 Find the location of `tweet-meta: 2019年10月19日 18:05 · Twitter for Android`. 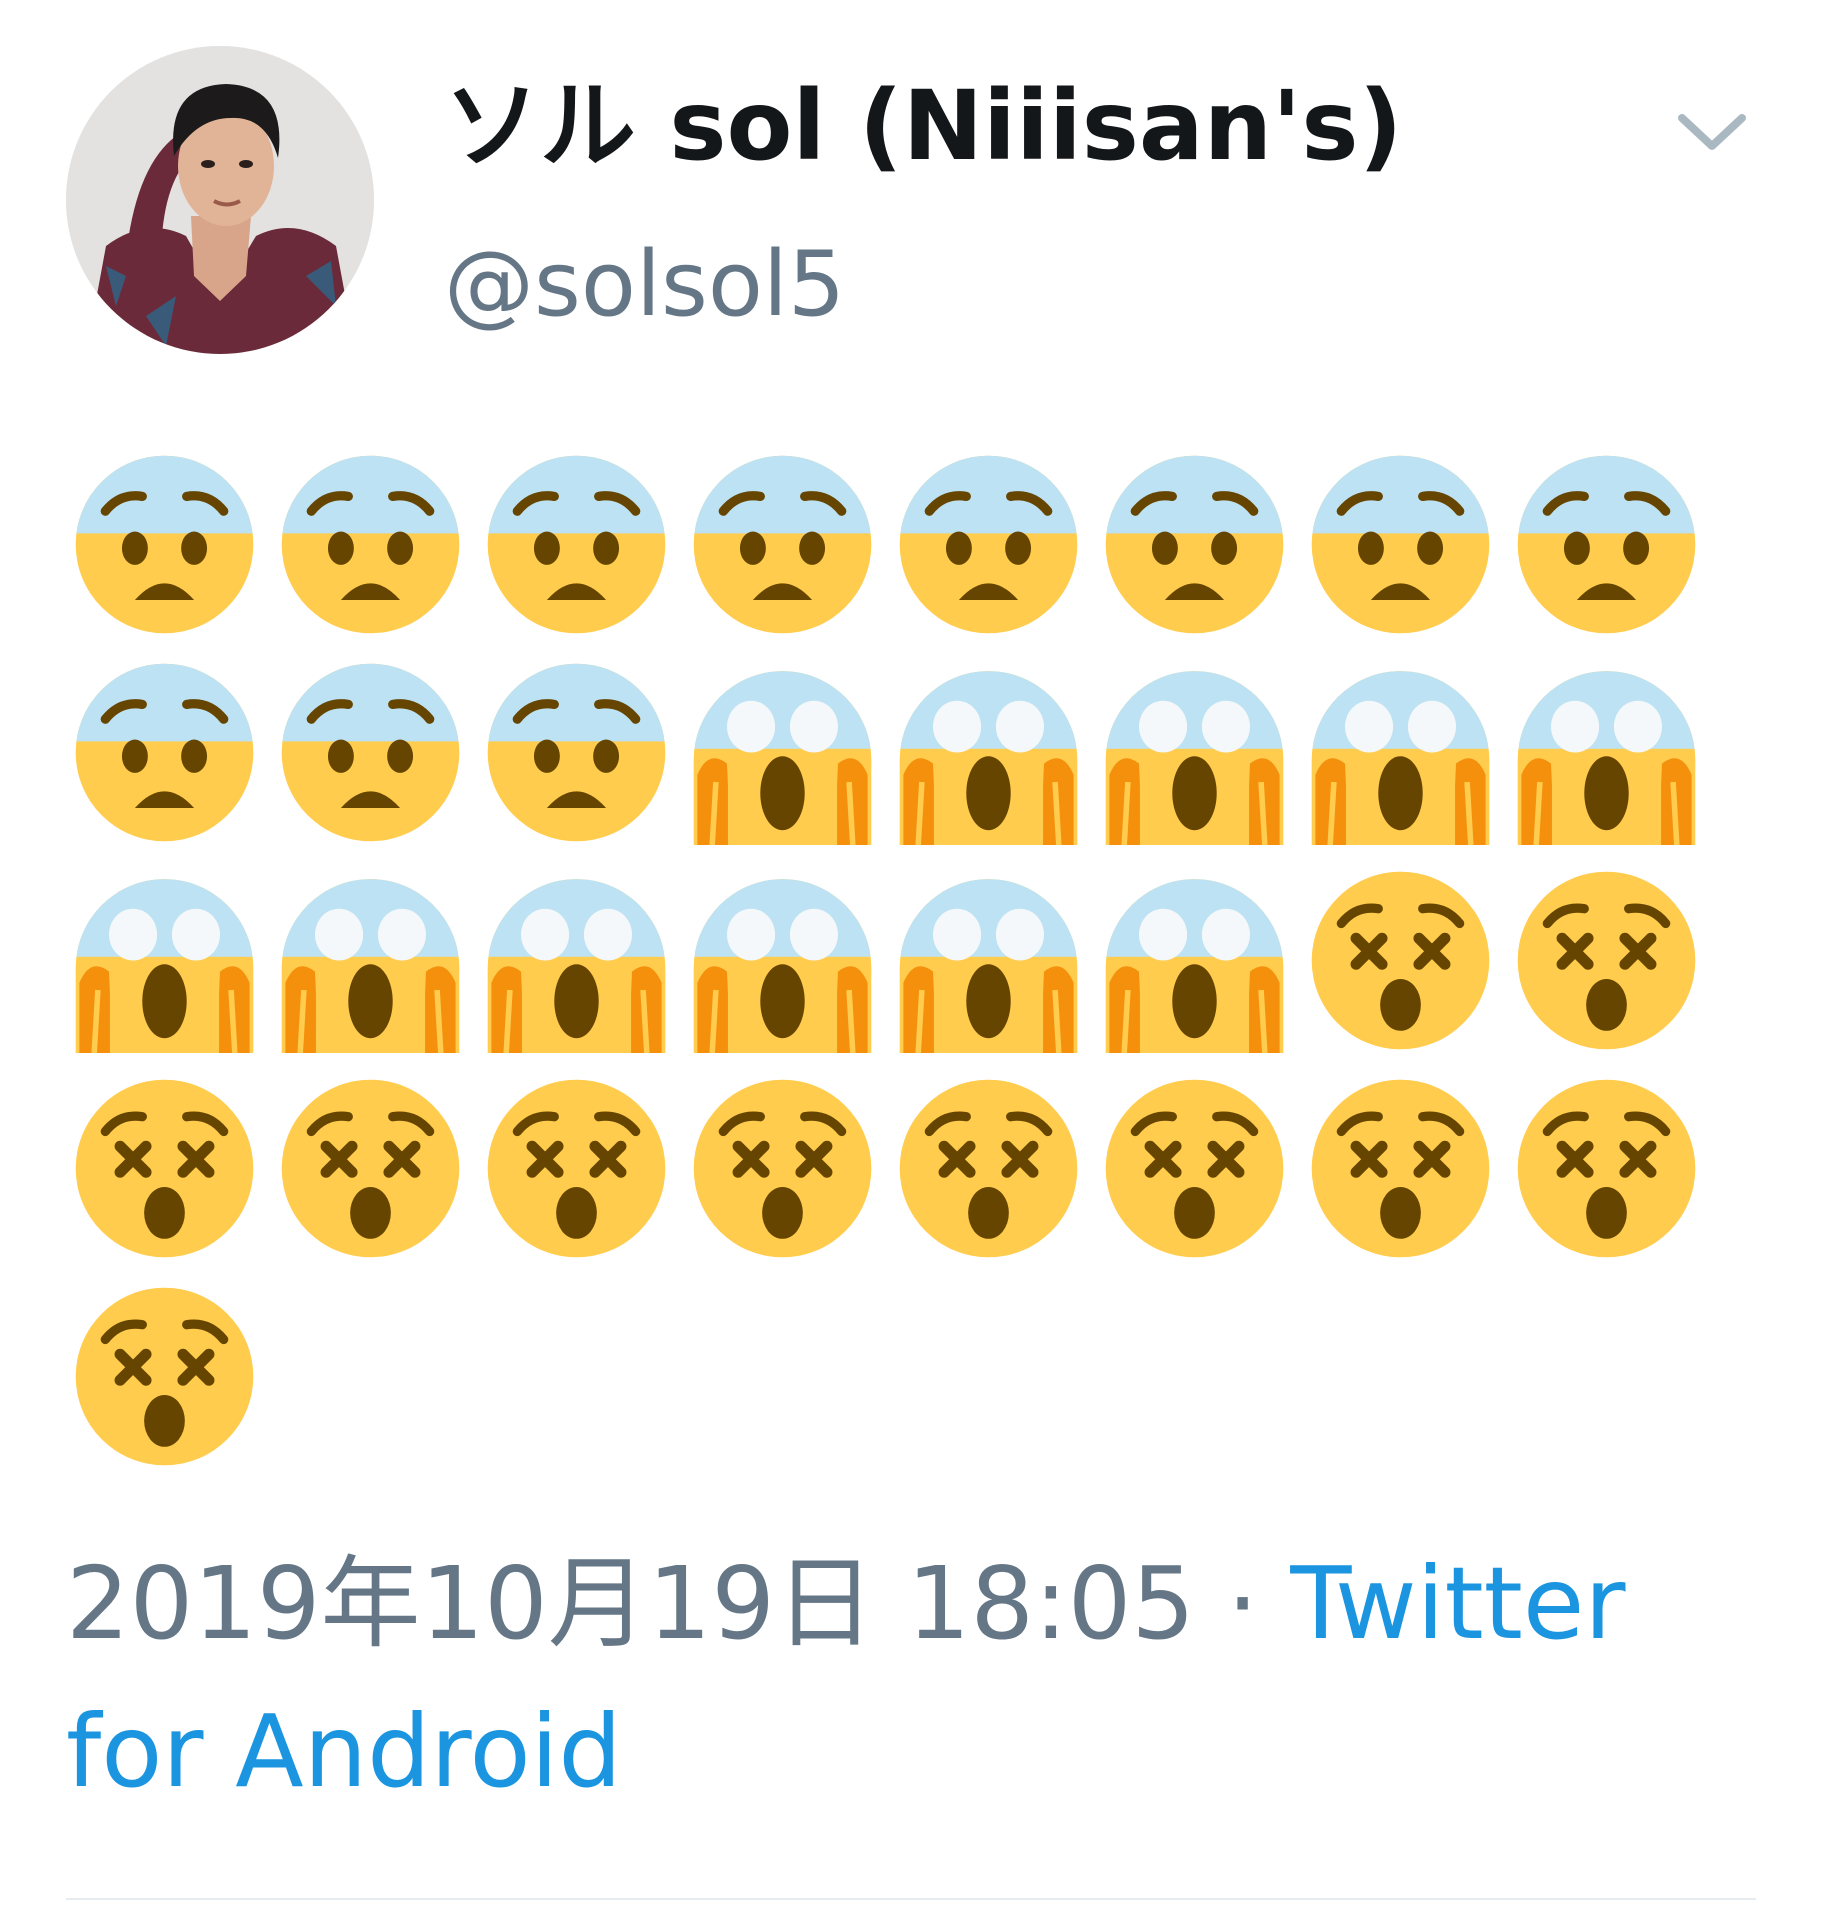

tweet-meta: 2019年10月19日 18:05 · Twitter for Android is located at coordinates (916, 1678).